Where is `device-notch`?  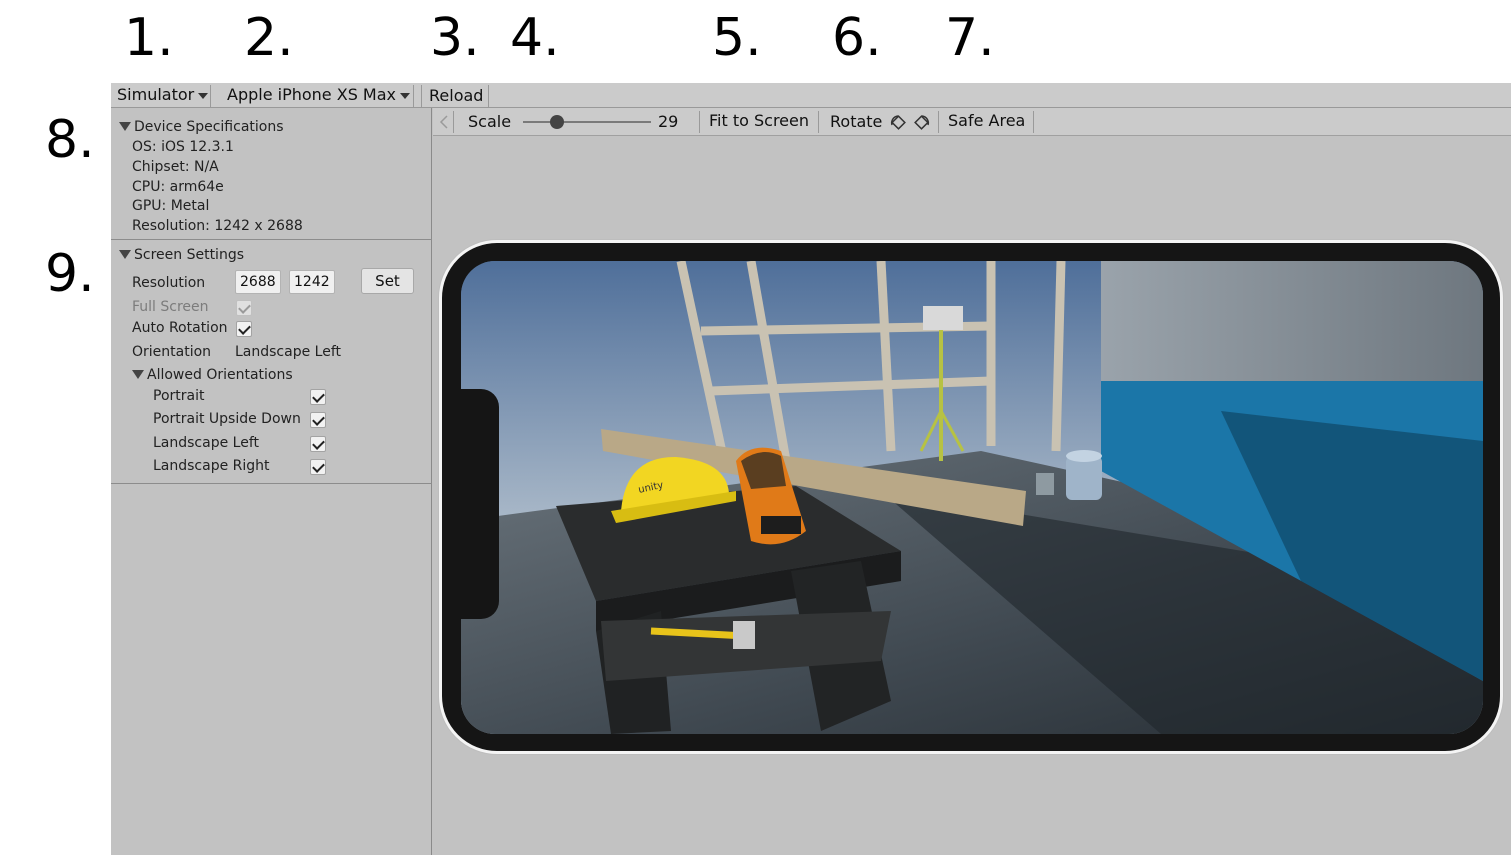
device-notch is located at coordinates (479, 504).